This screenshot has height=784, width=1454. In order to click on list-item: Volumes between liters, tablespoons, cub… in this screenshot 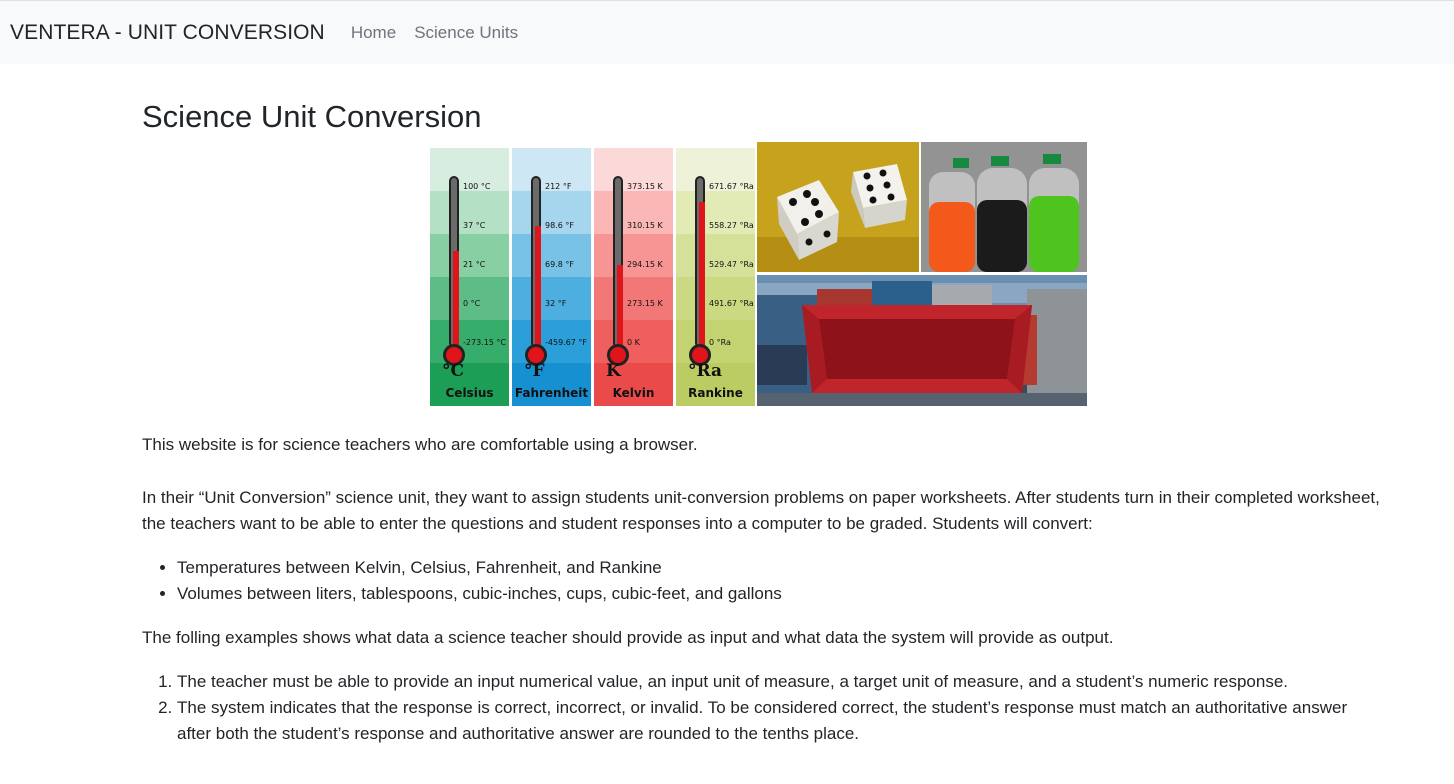, I will do `click(779, 594)`.